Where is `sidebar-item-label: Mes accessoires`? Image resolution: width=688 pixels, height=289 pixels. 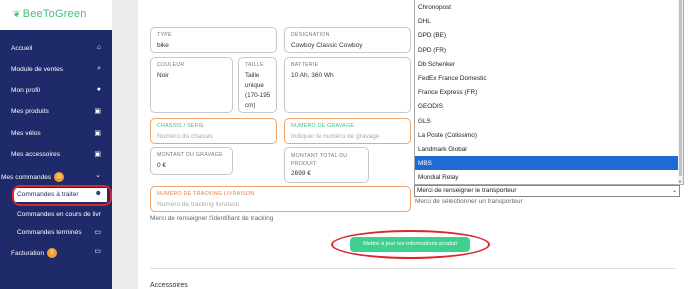 sidebar-item-label: Mes accessoires is located at coordinates (36, 154).